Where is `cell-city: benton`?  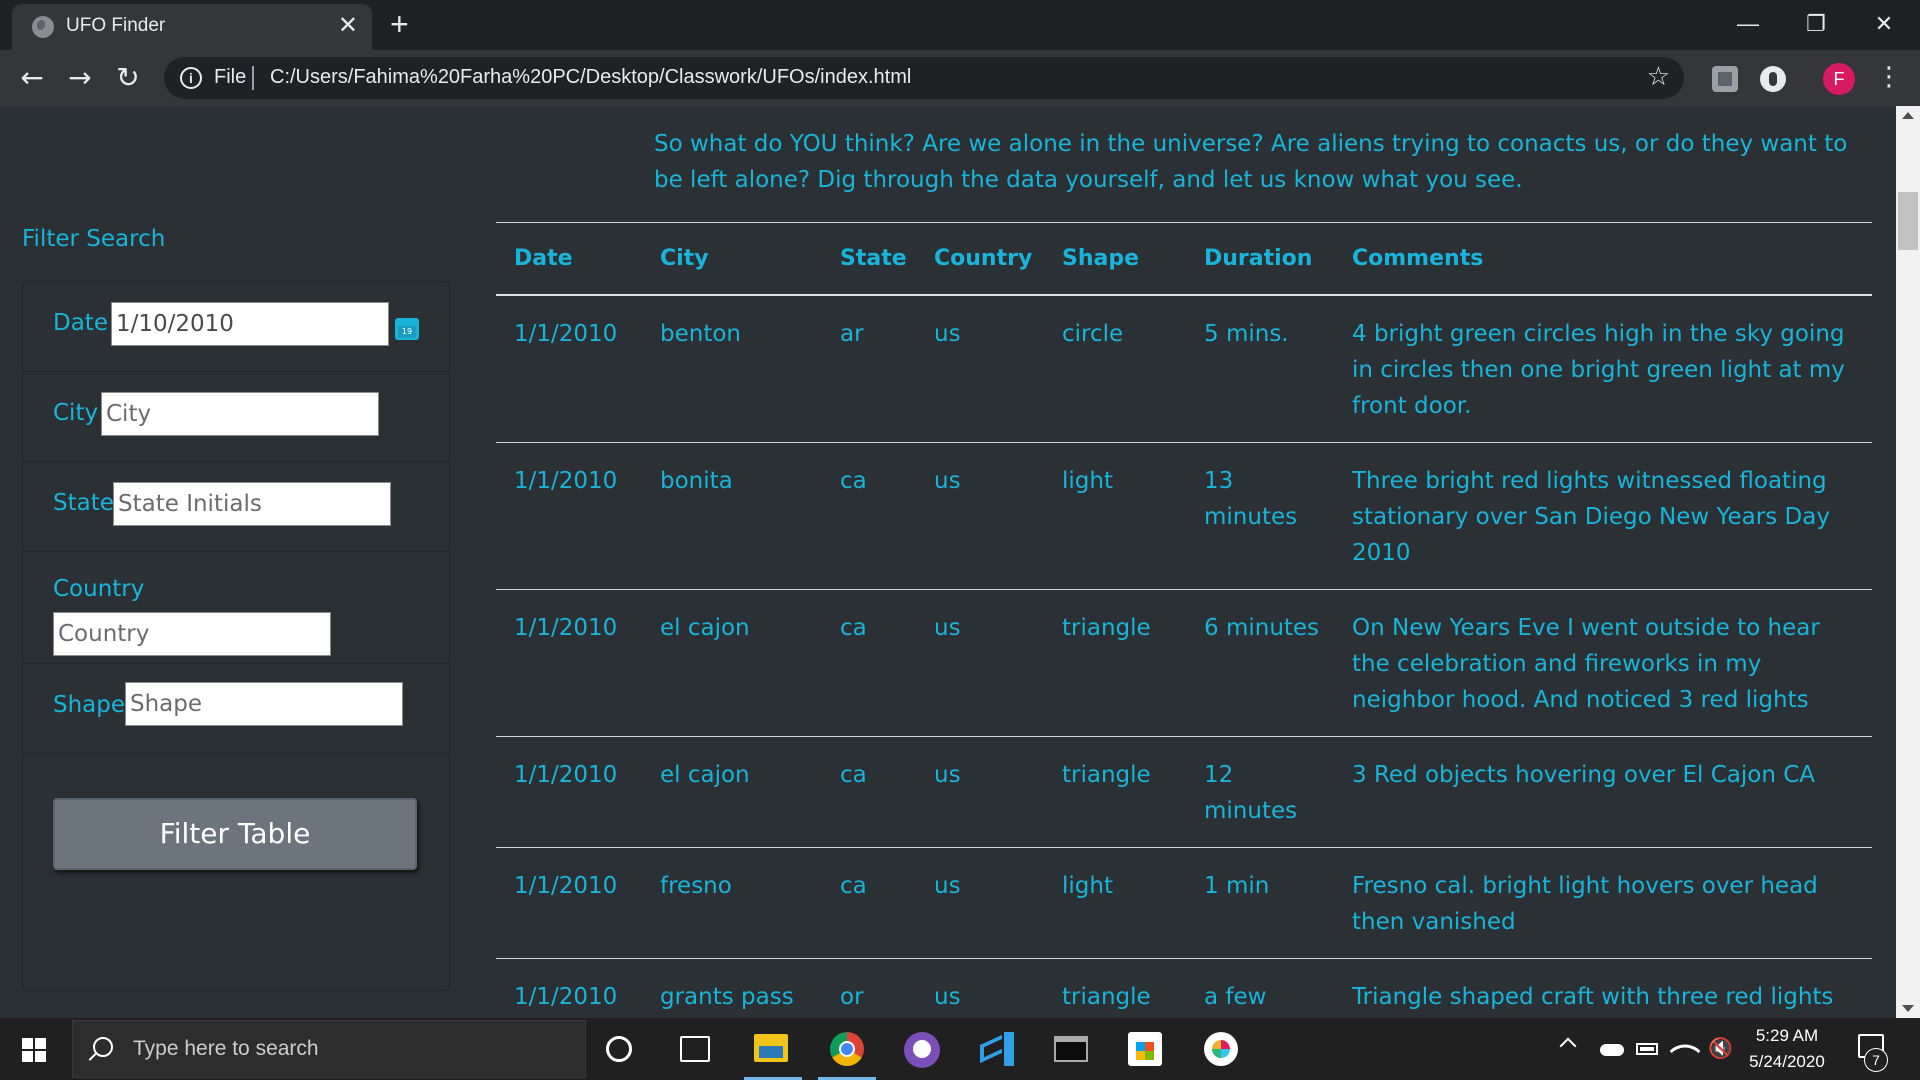
cell-city: benton is located at coordinates (700, 333).